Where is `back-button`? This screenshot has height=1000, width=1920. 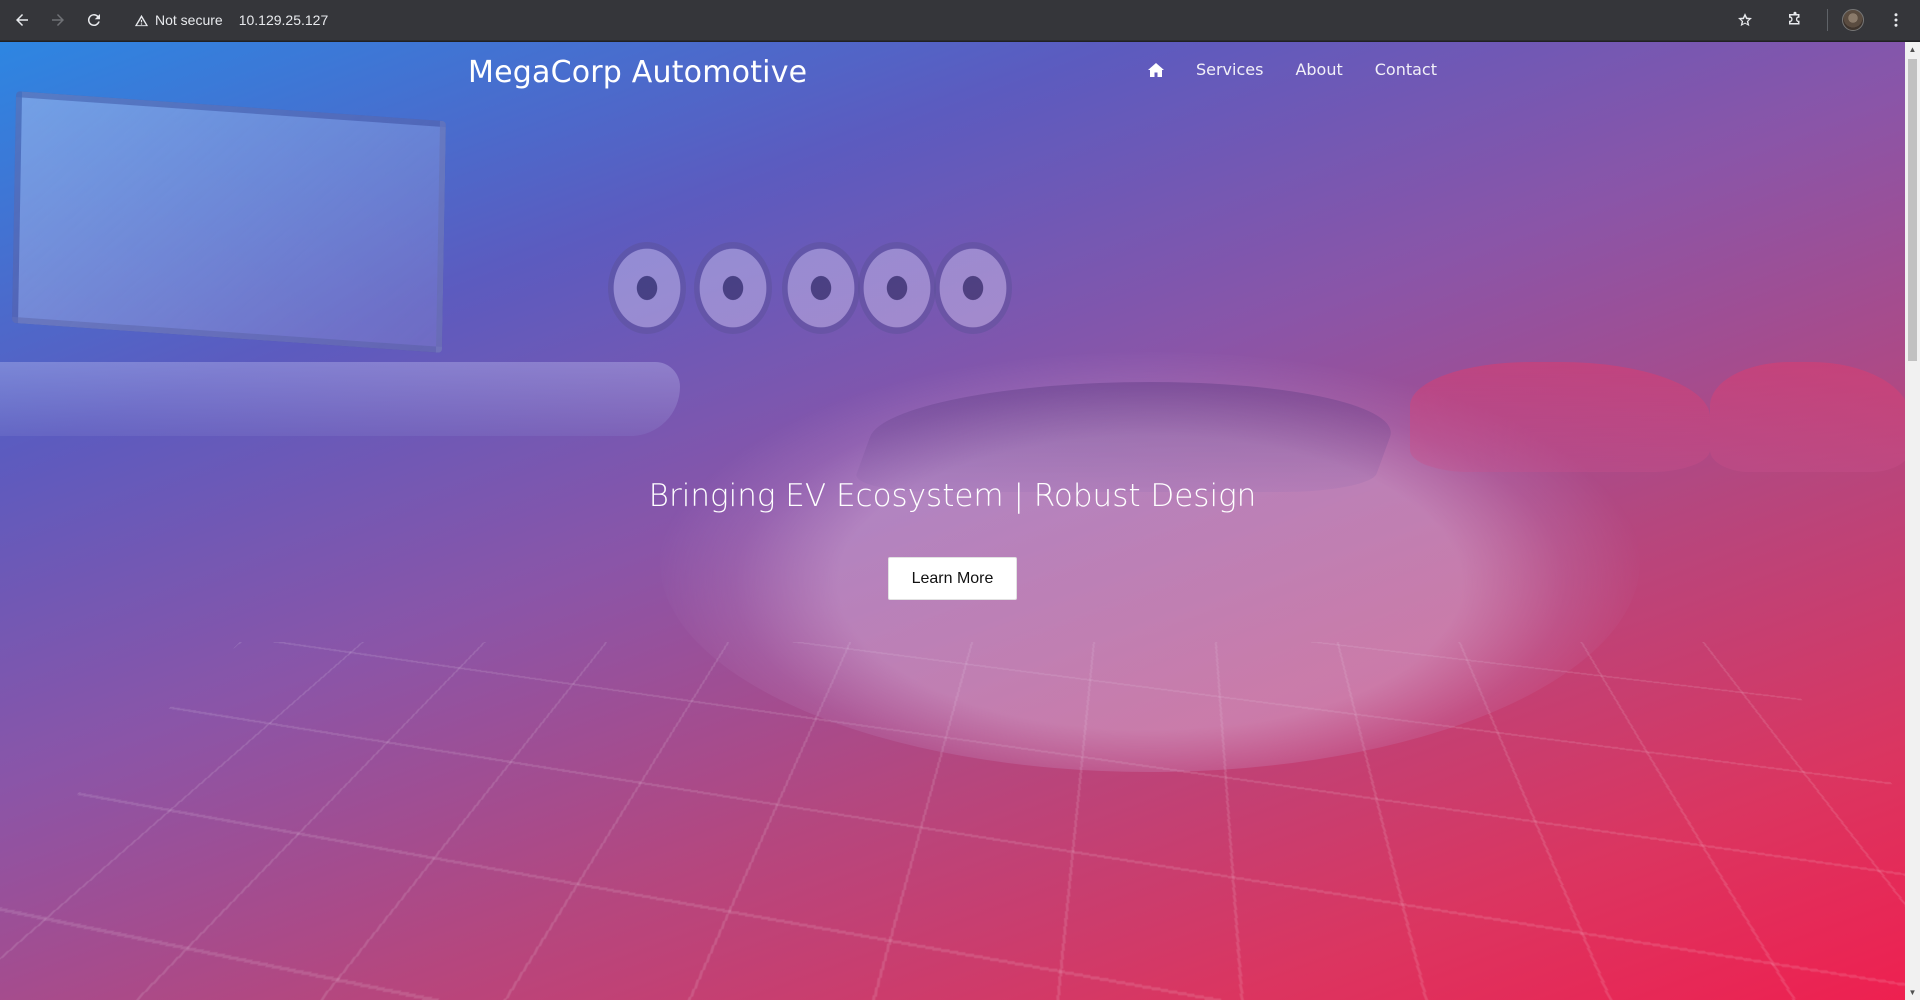 back-button is located at coordinates (22, 20).